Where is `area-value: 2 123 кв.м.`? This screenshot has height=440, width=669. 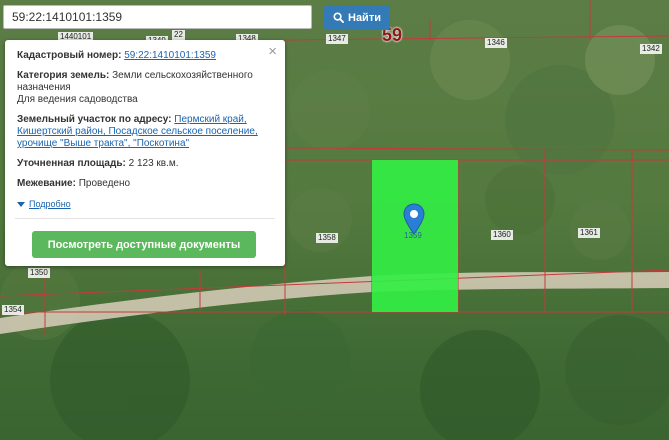
area-value: 2 123 кв.м. is located at coordinates (153, 163).